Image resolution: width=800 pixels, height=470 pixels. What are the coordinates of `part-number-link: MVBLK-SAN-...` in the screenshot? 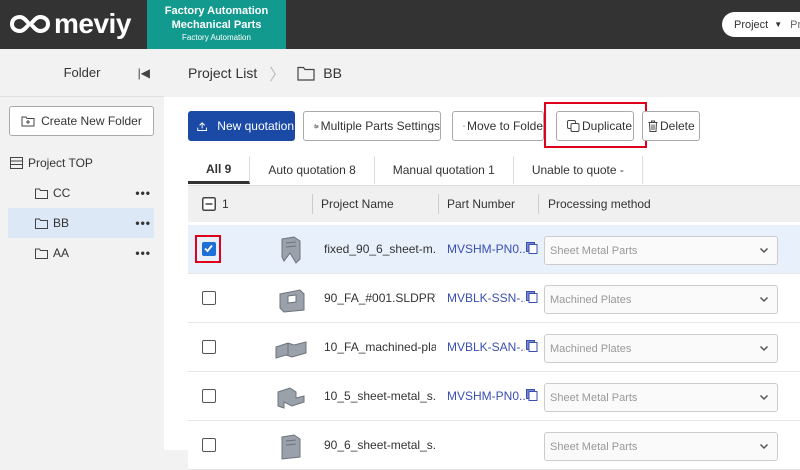 It's located at (486, 347).